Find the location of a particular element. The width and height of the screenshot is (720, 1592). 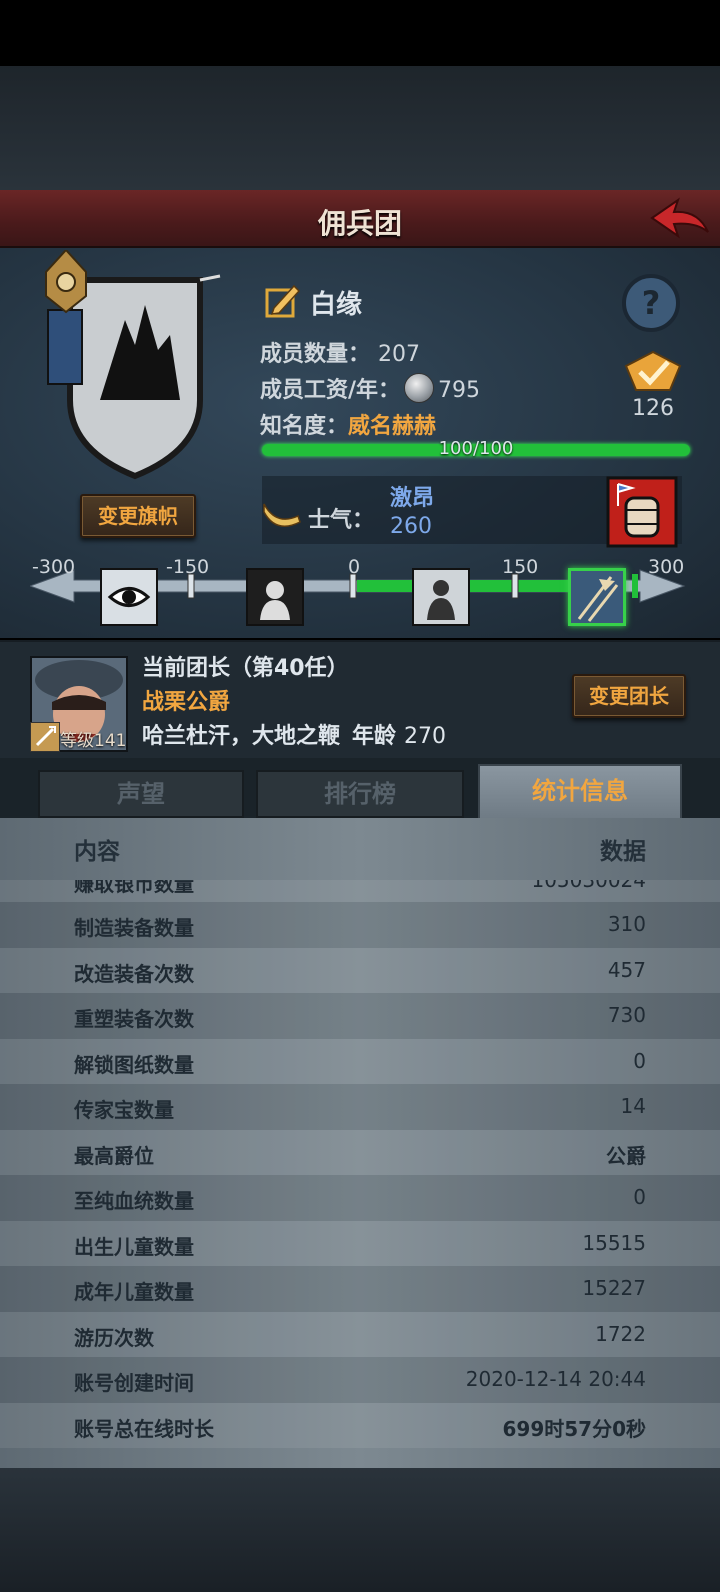

leader-title: 当前团长（第40任） is located at coordinates (245, 668).